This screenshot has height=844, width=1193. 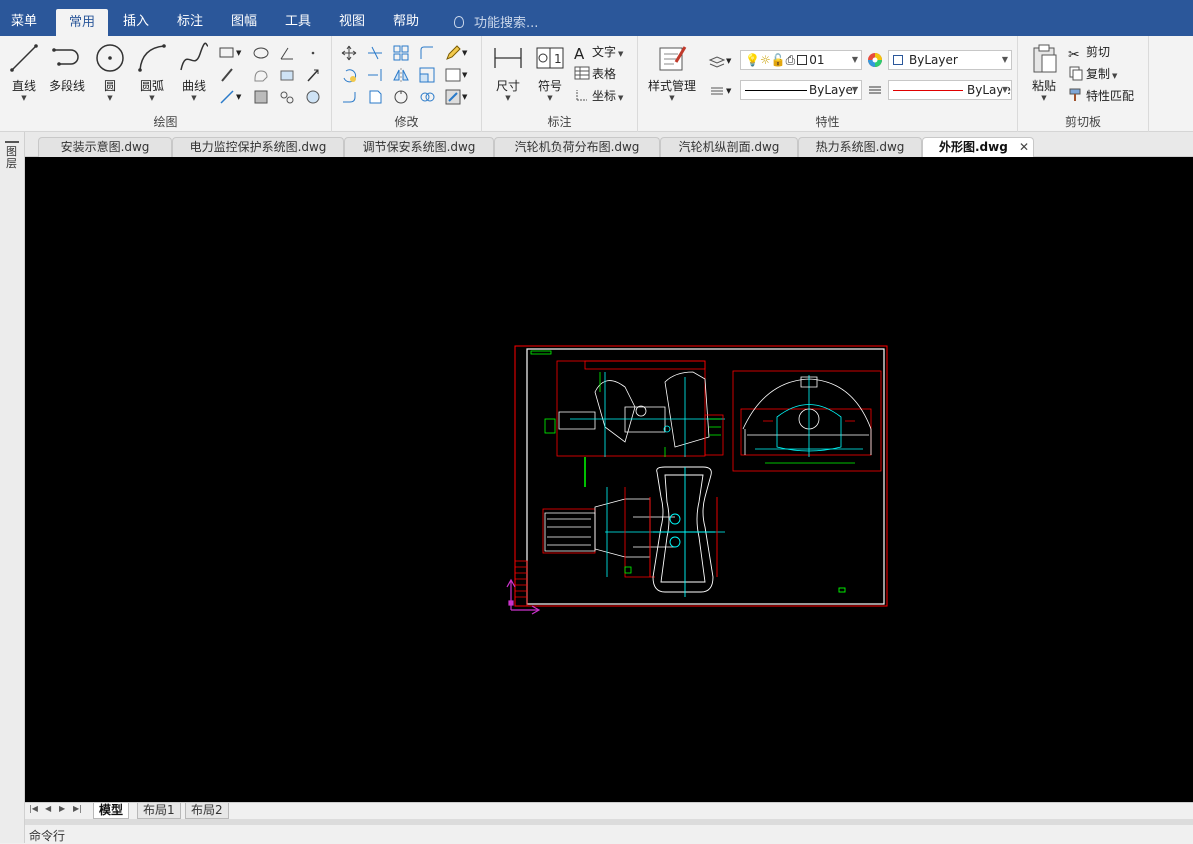 I want to click on construction-line-icon, so click(x=227, y=75).